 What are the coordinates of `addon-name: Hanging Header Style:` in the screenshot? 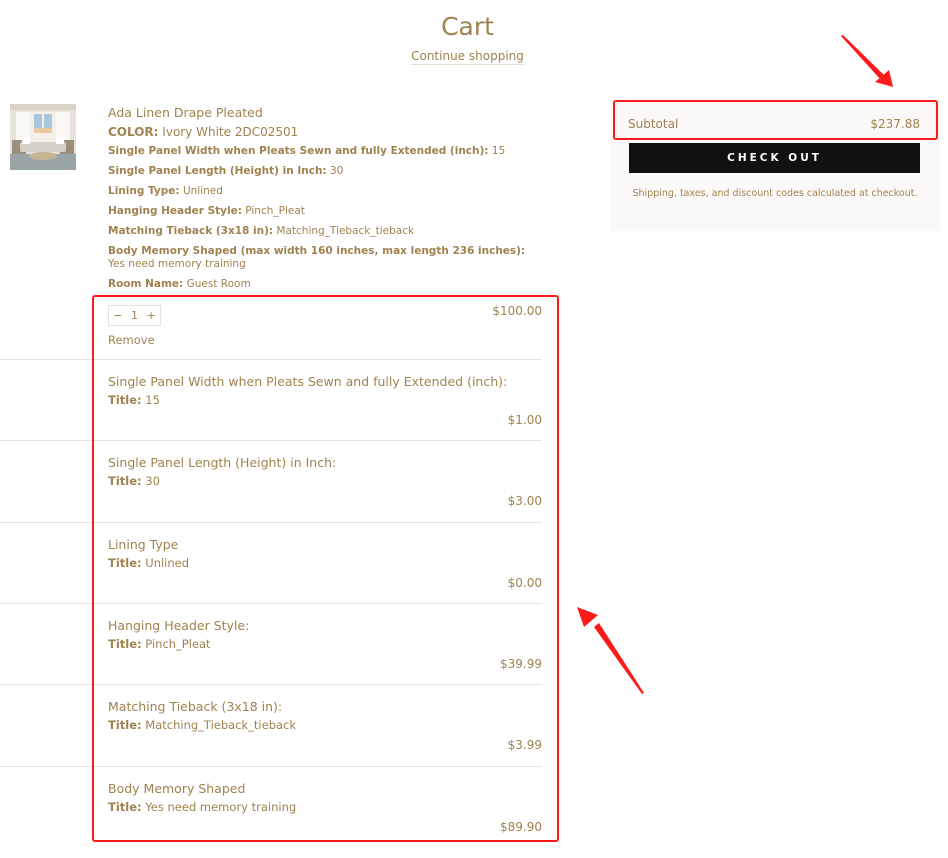 It's located at (179, 625).